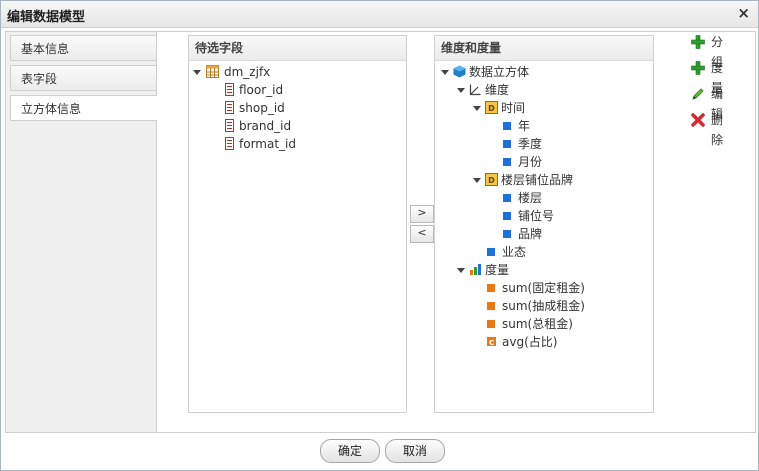 The width and height of the screenshot is (759, 471). I want to click on measure-item: sum(总租金), so click(562, 324).